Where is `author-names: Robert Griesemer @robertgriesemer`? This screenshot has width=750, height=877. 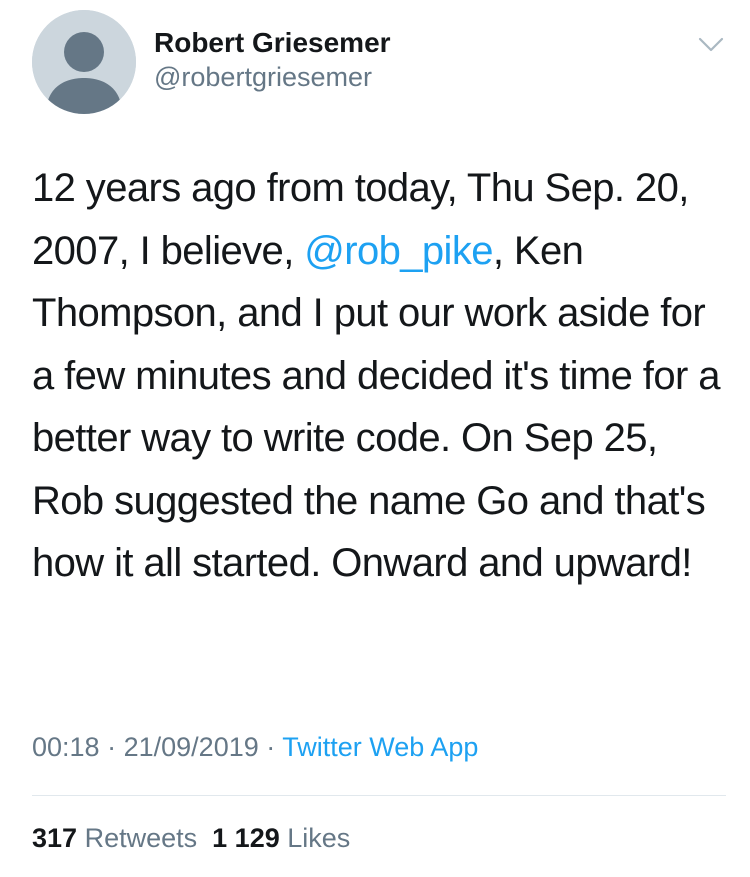
author-names: Robert Griesemer @robertgriesemer is located at coordinates (272, 60).